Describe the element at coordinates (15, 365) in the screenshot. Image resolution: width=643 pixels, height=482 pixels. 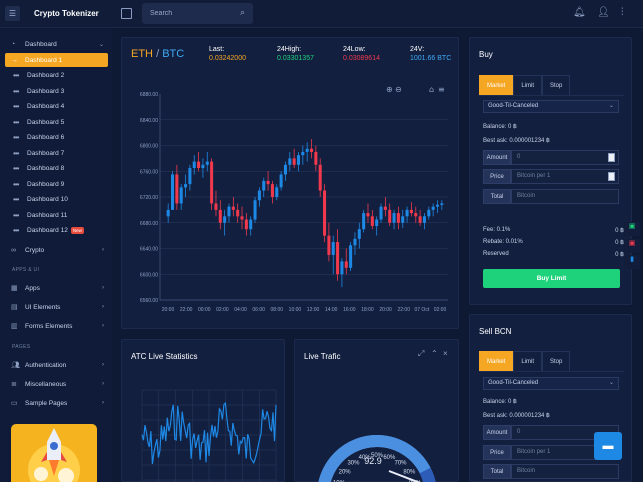
I see `users-icon: 👥︎` at that location.